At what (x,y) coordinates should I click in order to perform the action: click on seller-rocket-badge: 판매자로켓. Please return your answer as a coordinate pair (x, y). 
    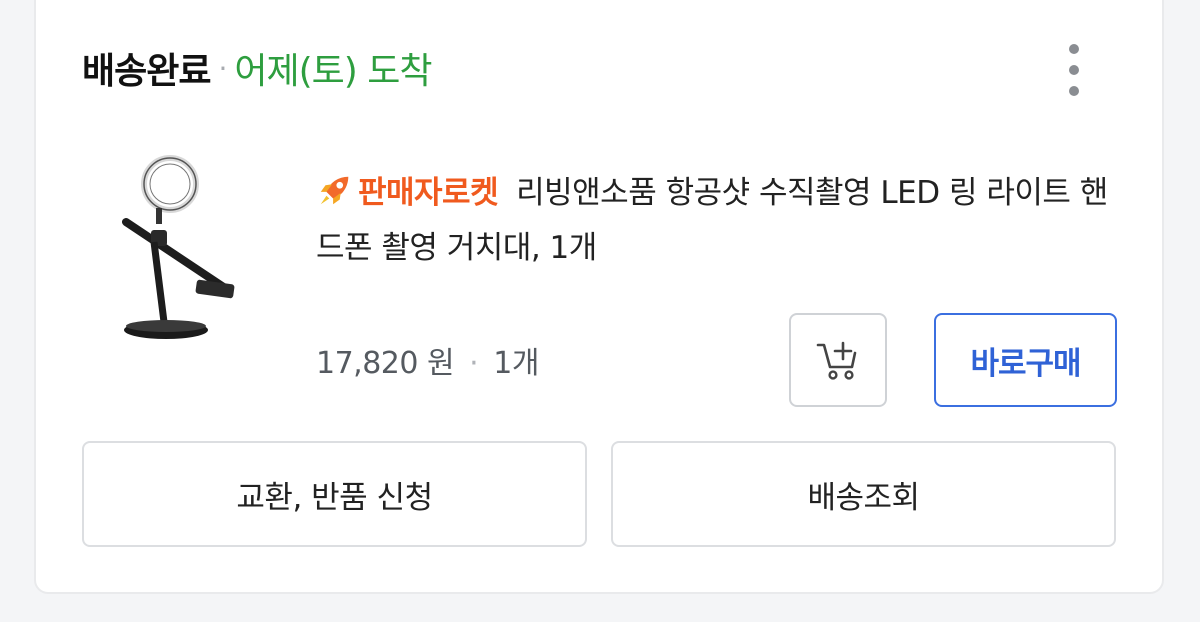
    Looking at the image, I should click on (407, 193).